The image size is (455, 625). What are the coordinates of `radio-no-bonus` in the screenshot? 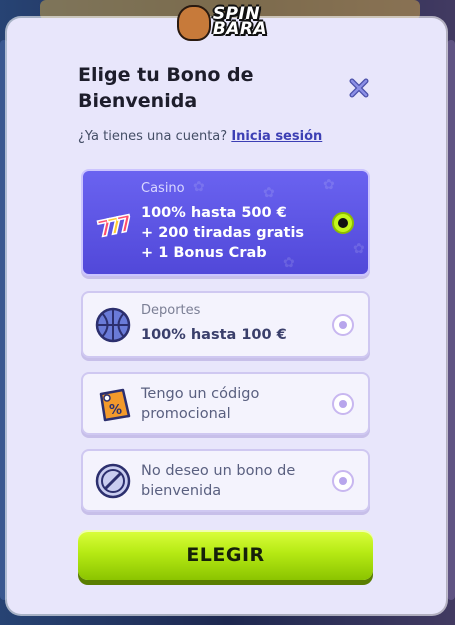 It's located at (343, 481).